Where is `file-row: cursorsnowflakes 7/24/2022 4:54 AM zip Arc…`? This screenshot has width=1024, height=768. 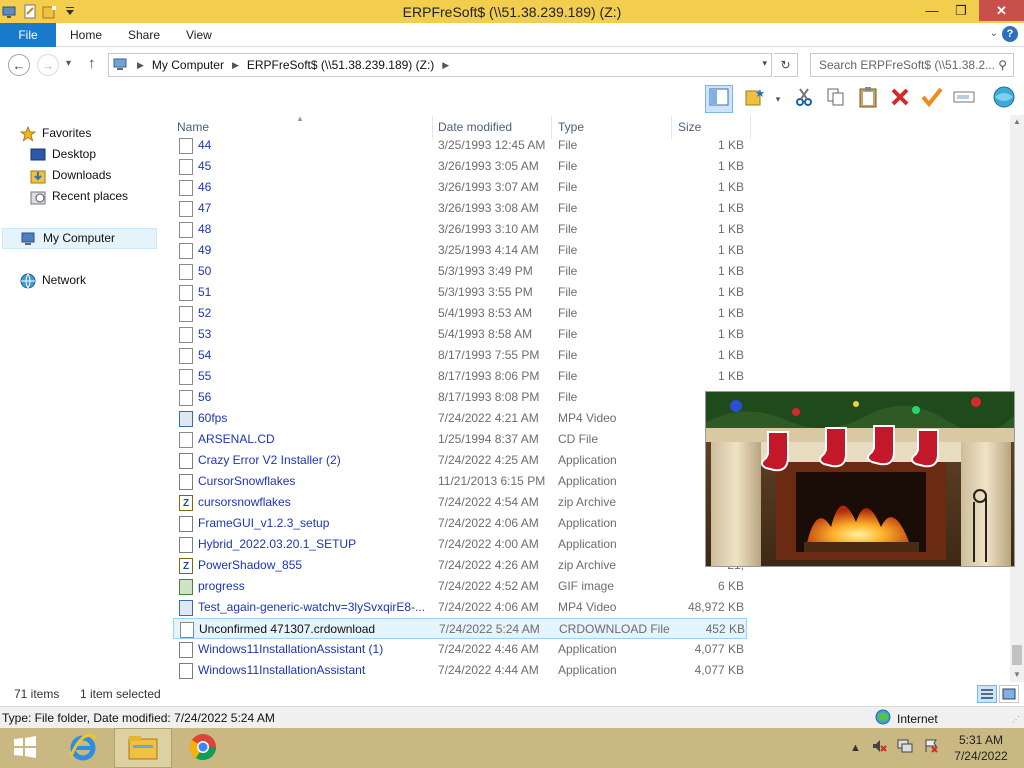 file-row: cursorsnowflakes 7/24/2022 4:54 AM zip Arc… is located at coordinates (460, 503).